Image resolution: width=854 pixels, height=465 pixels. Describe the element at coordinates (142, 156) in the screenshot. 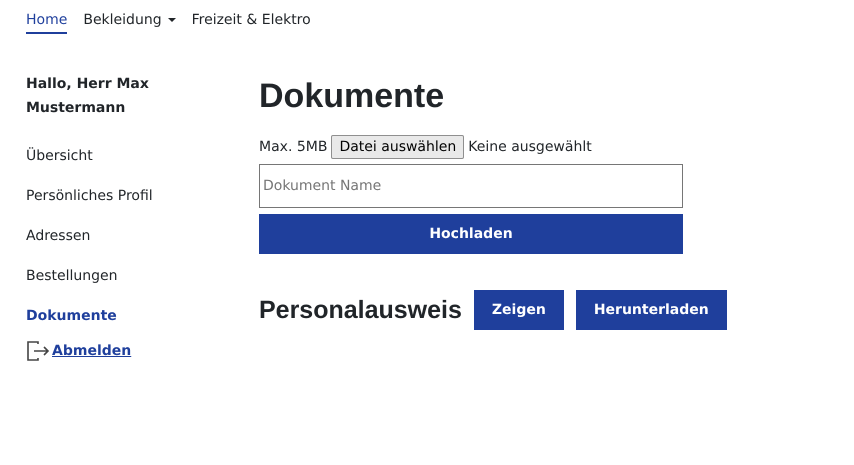

I see `sidebar-item: Übersicht` at that location.